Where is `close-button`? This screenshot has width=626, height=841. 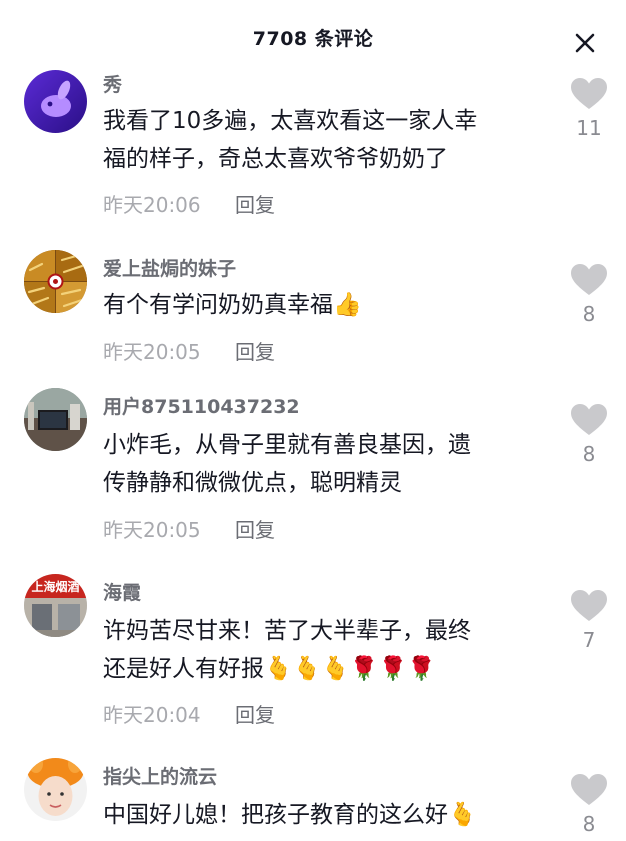 close-button is located at coordinates (585, 43).